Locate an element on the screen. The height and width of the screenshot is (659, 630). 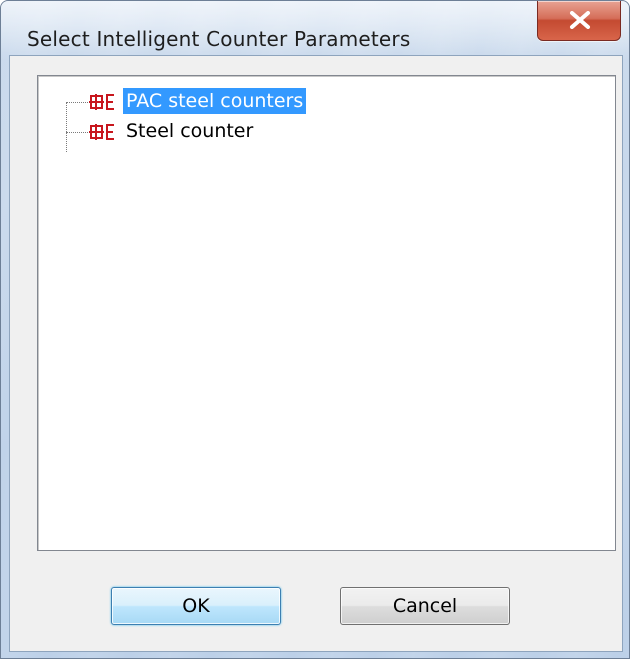
title-bar: Select Intelligent Counter Parameters is located at coordinates (315, 27).